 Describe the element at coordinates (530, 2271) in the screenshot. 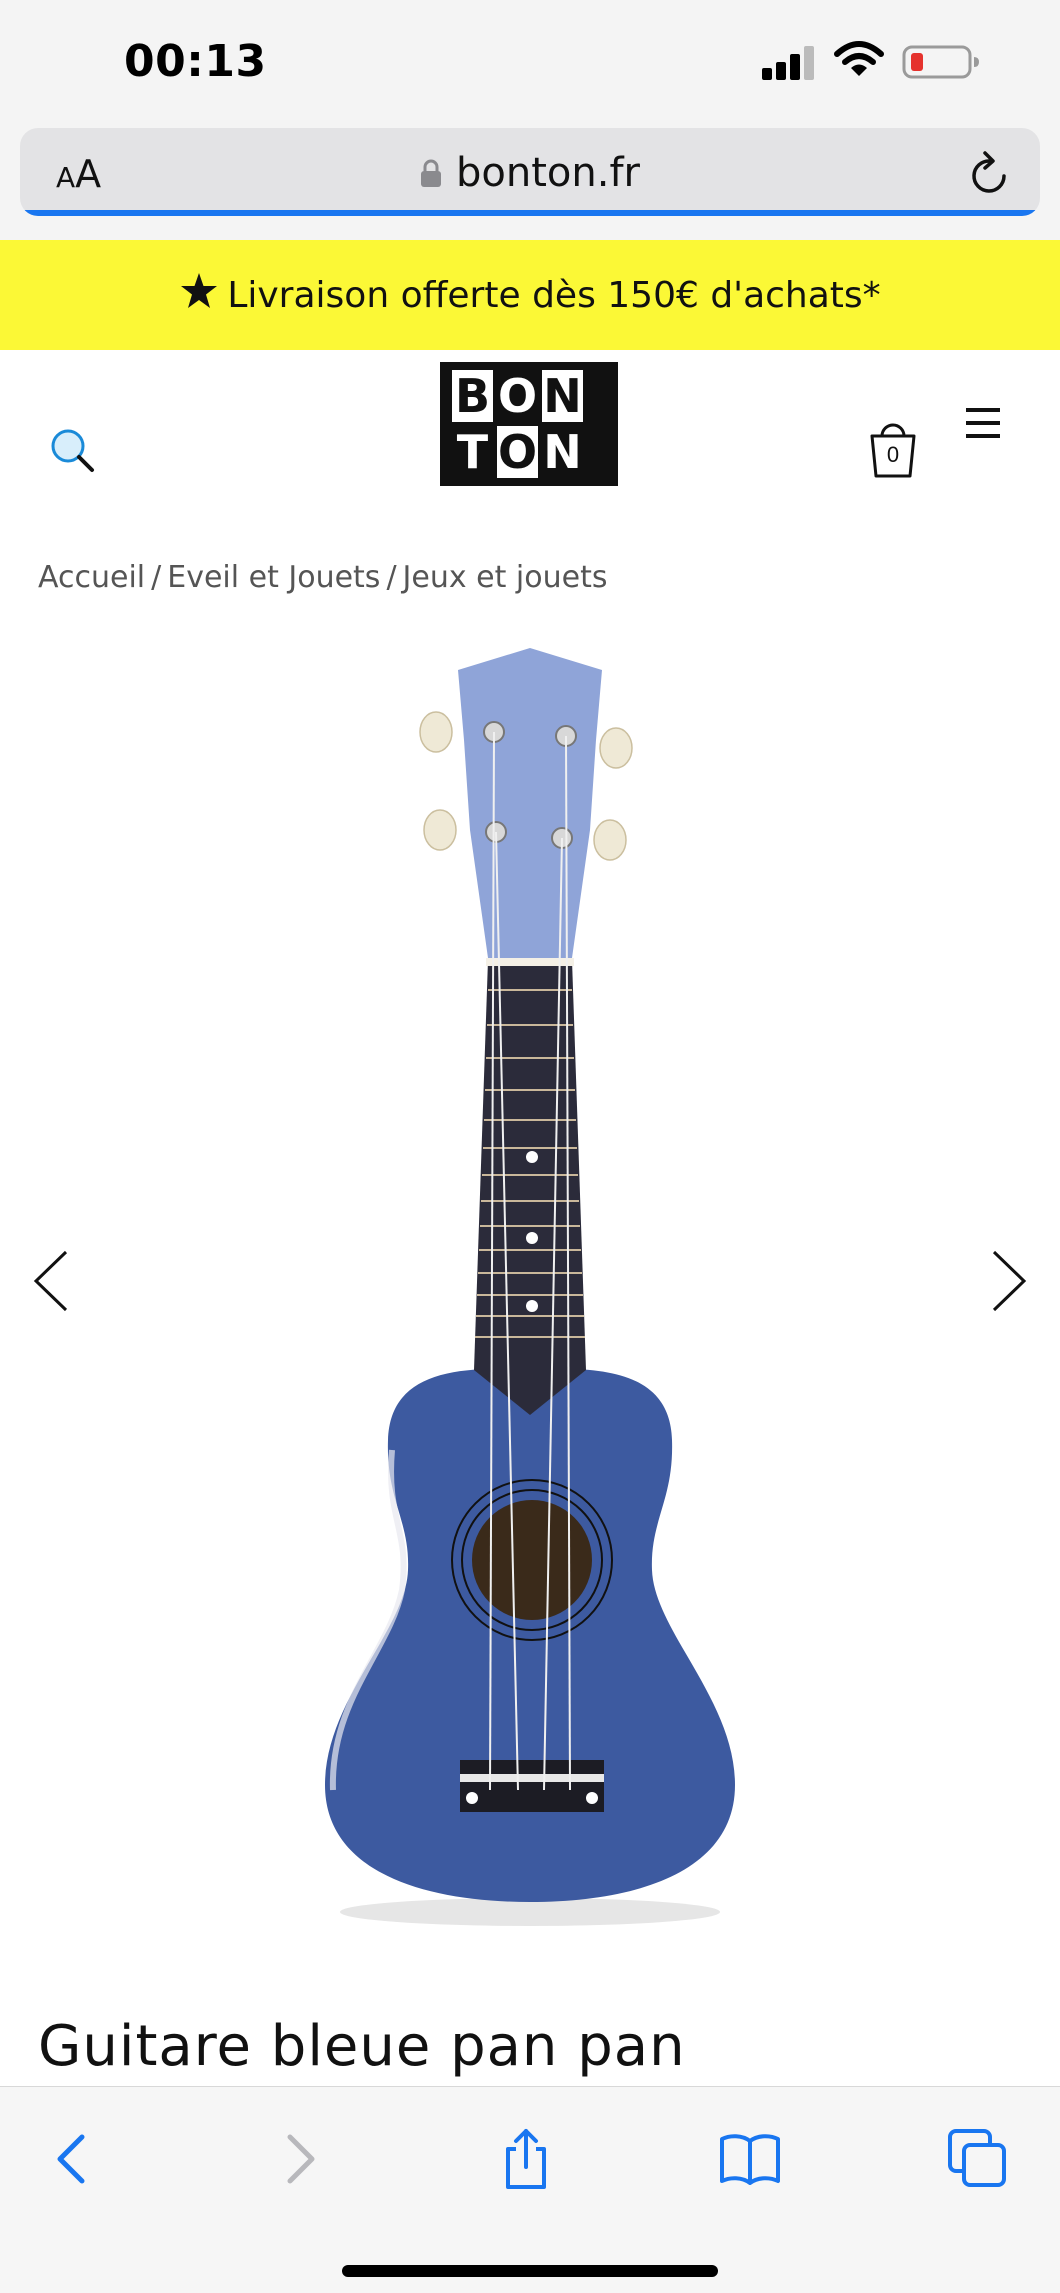

I see `home-indicator` at that location.